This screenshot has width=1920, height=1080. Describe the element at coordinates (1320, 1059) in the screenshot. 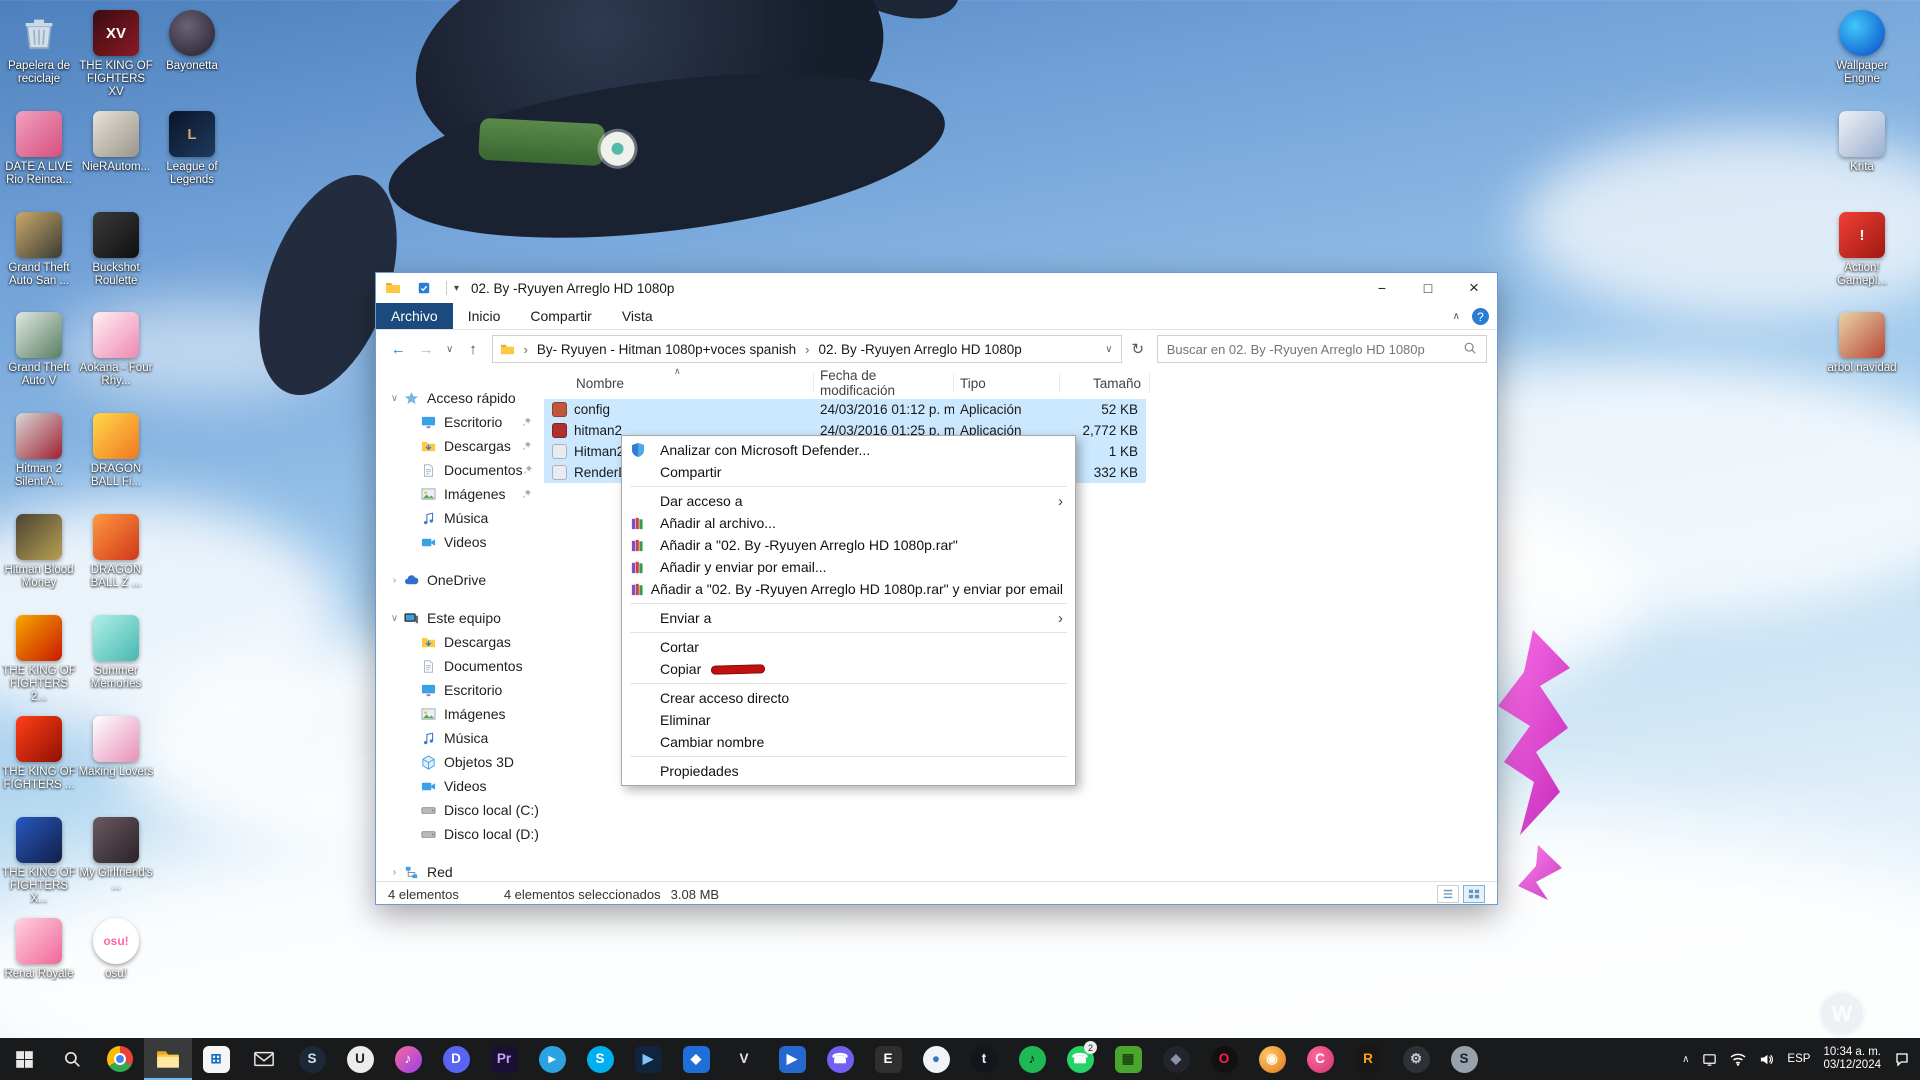

I see `candy-app-taskbar-icon: C` at that location.